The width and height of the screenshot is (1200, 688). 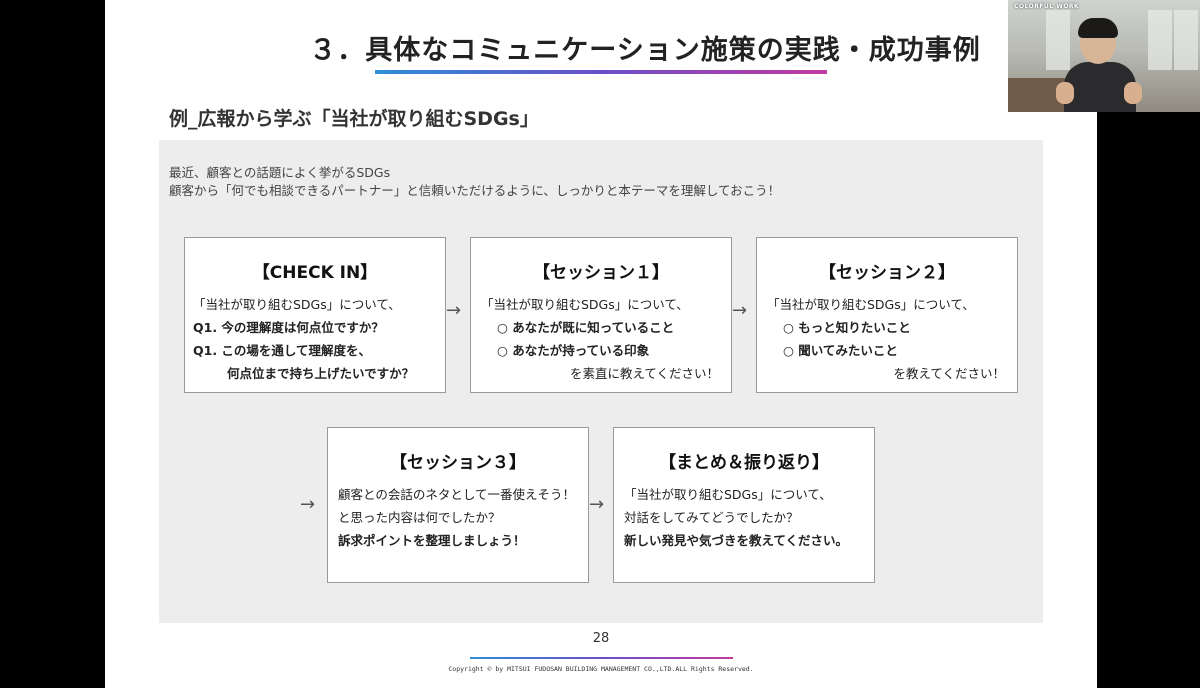 I want to click on session1-line: ○ あなたが持っている印象, so click(x=573, y=350).